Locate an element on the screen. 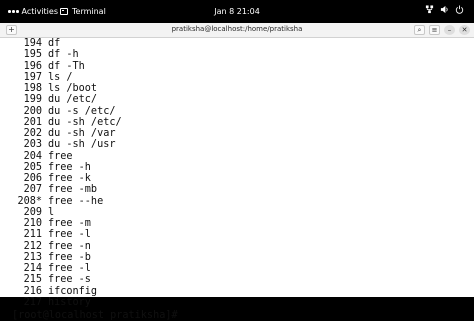 This screenshot has height=321, width=474. system-tray is located at coordinates (444, 9).